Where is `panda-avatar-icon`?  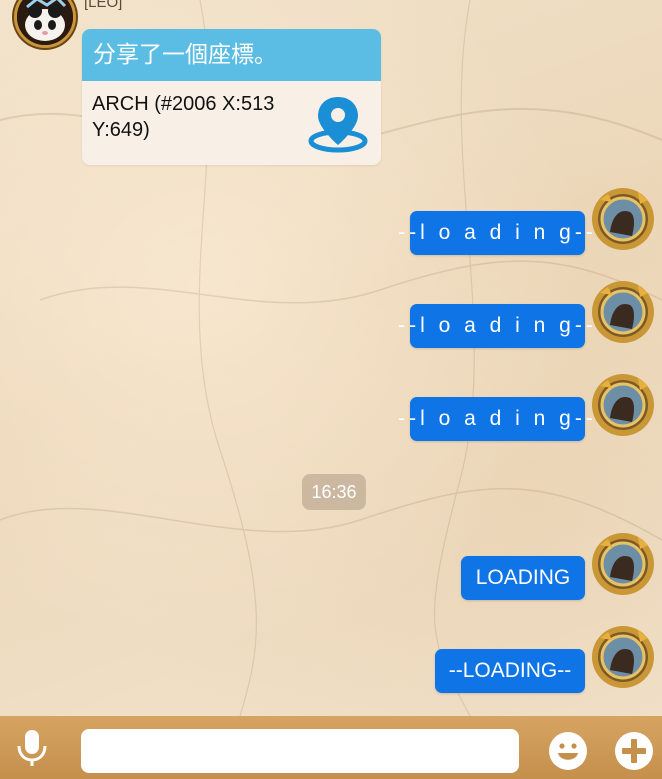
panda-avatar-icon is located at coordinates (45, 22).